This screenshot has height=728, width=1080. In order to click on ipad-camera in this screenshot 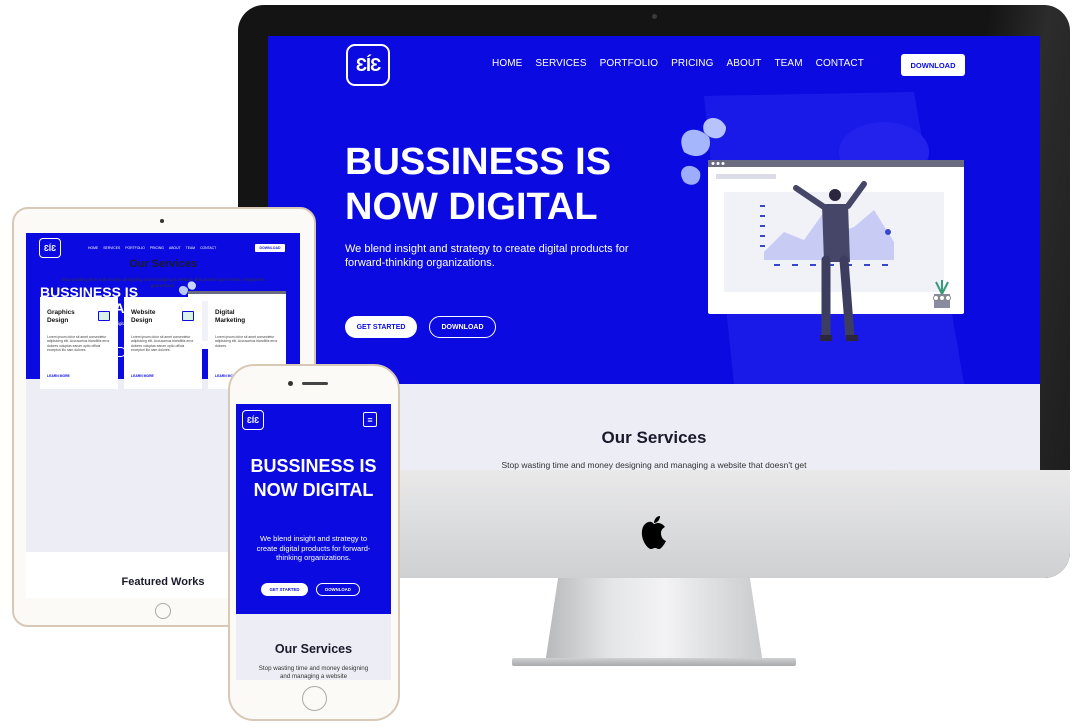, I will do `click(162, 221)`.